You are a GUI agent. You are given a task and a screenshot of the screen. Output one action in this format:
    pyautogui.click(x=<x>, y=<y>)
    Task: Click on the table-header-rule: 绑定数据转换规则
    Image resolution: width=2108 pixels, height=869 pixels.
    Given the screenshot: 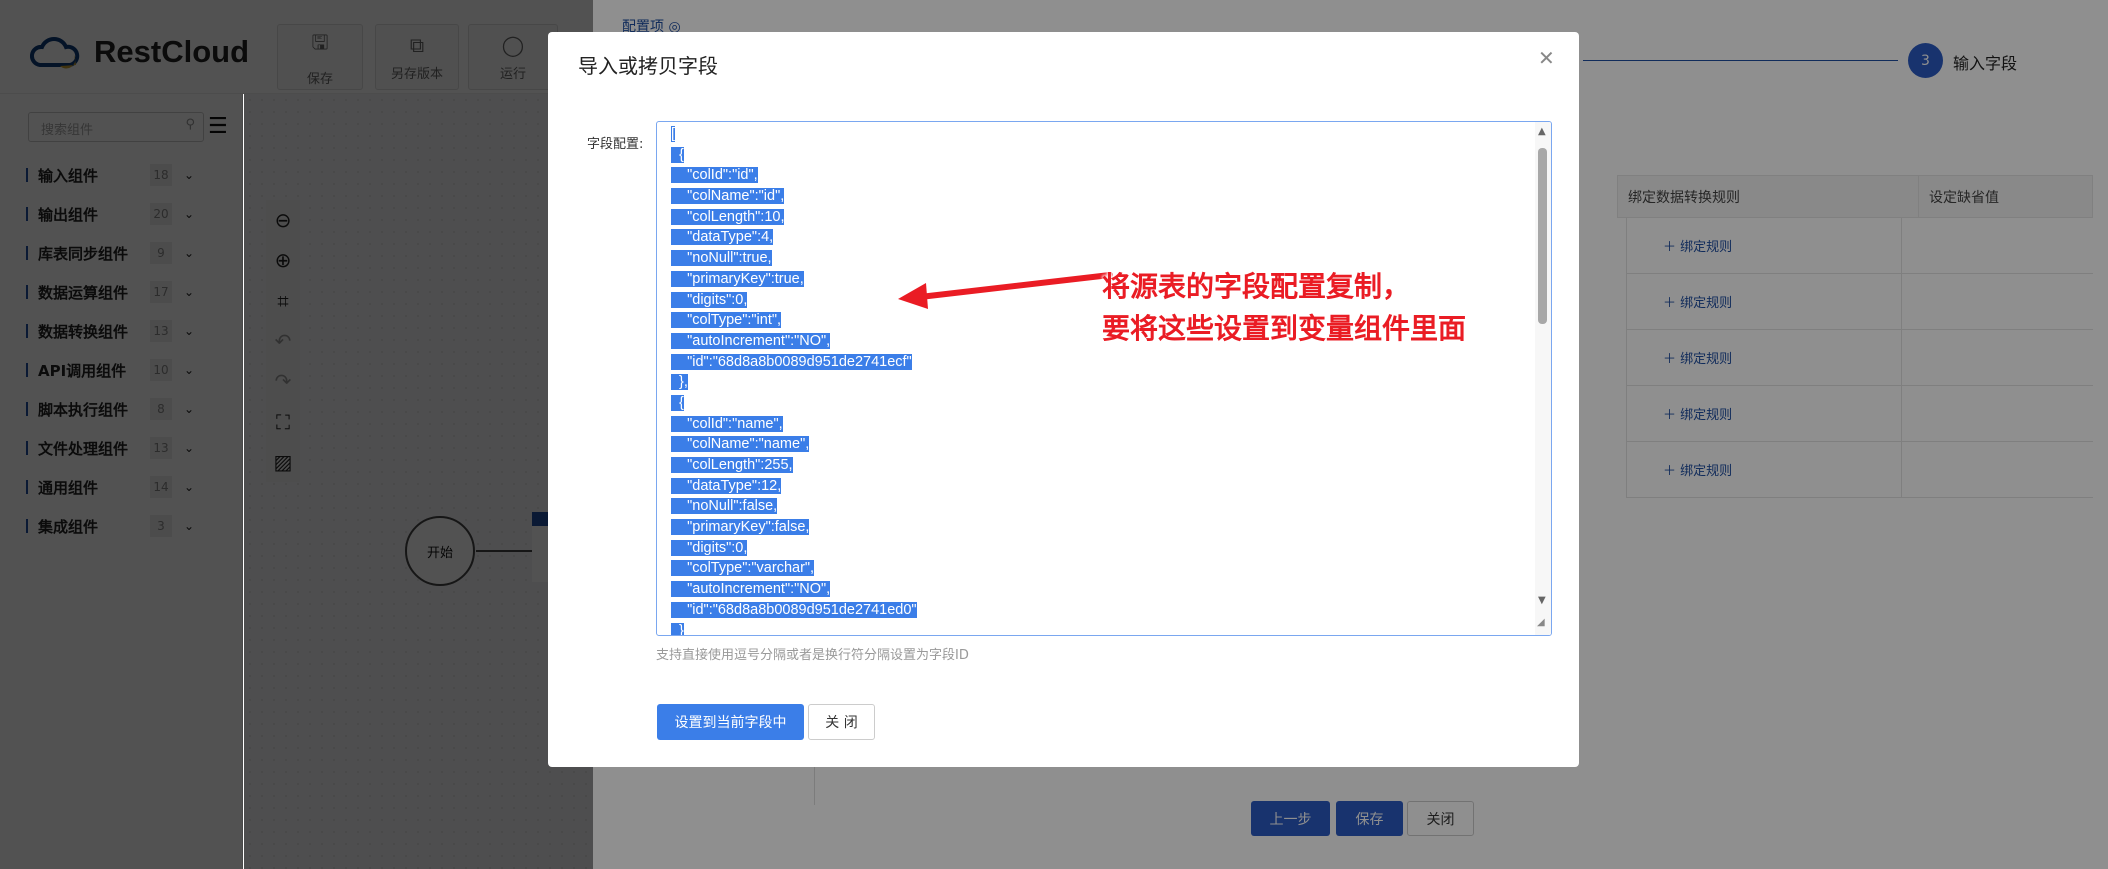 What is the action you would take?
    pyautogui.click(x=1767, y=196)
    